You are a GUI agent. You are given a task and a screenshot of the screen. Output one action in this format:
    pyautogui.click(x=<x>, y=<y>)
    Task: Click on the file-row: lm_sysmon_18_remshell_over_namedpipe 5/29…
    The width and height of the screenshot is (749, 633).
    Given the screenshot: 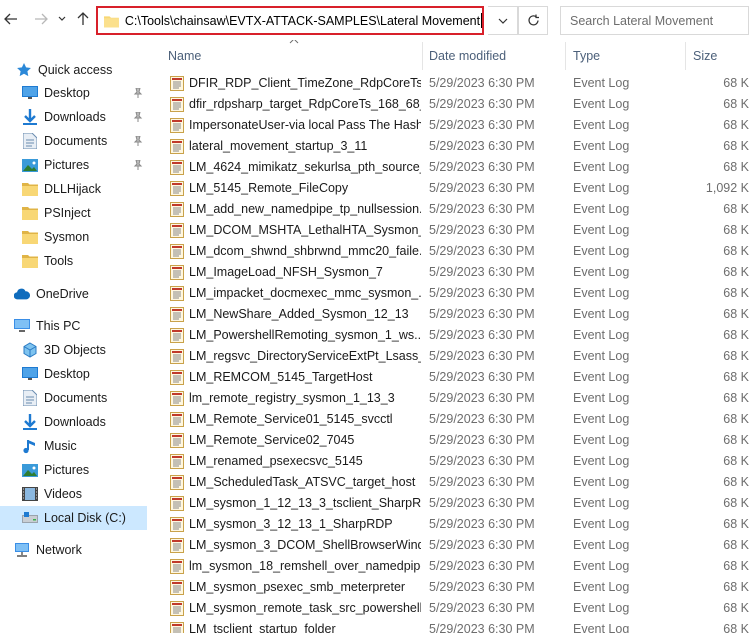 What is the action you would take?
    pyautogui.click(x=449, y=566)
    